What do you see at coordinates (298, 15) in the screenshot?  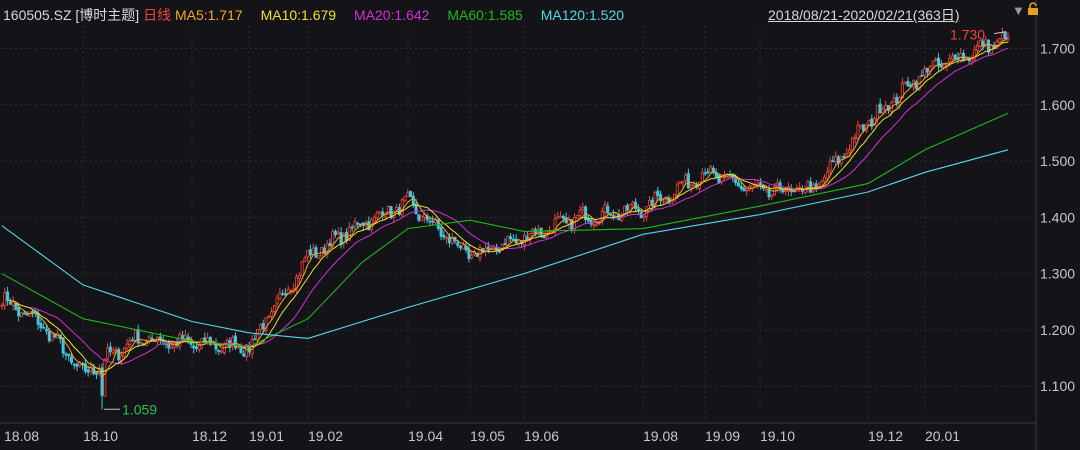 I see `ma10-label: MA10:1.679` at bounding box center [298, 15].